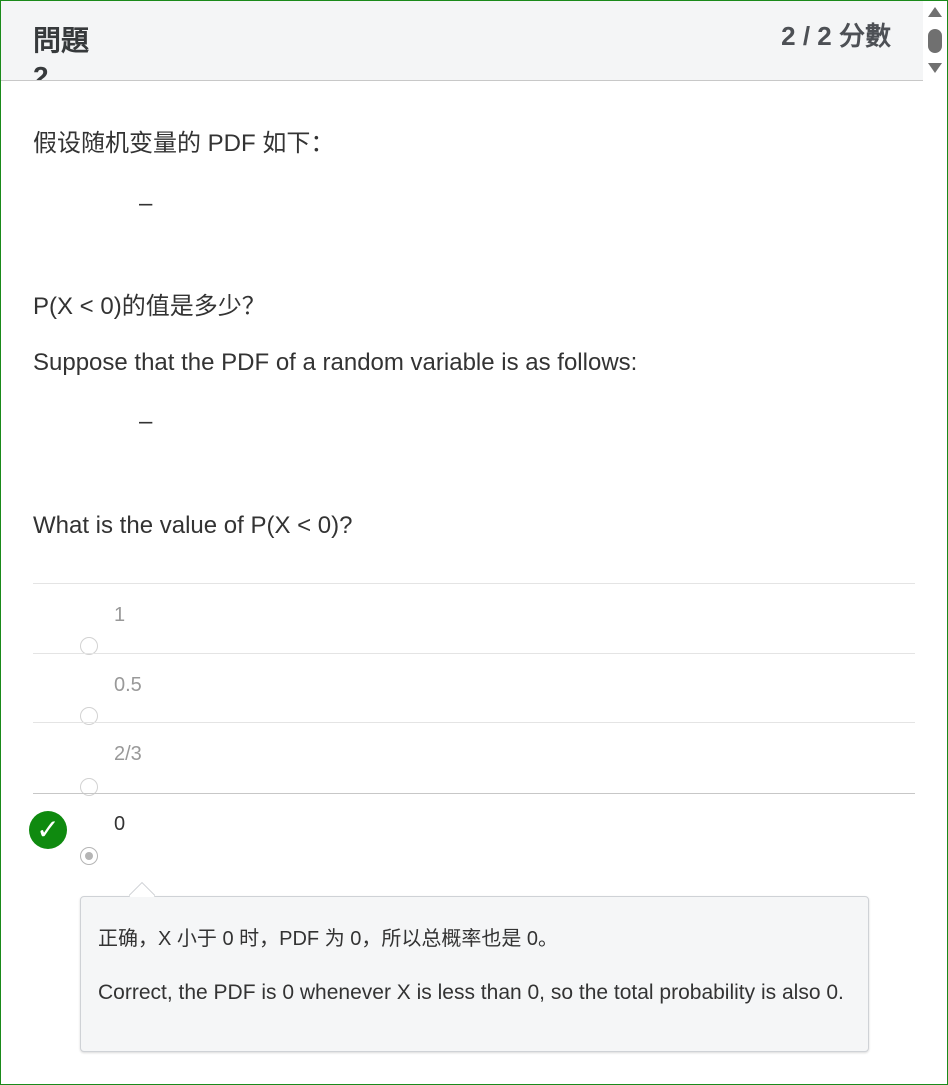 Image resolution: width=948 pixels, height=1085 pixels. I want to click on question-ask-en: What is the value of P(X < 0)?, so click(193, 525).